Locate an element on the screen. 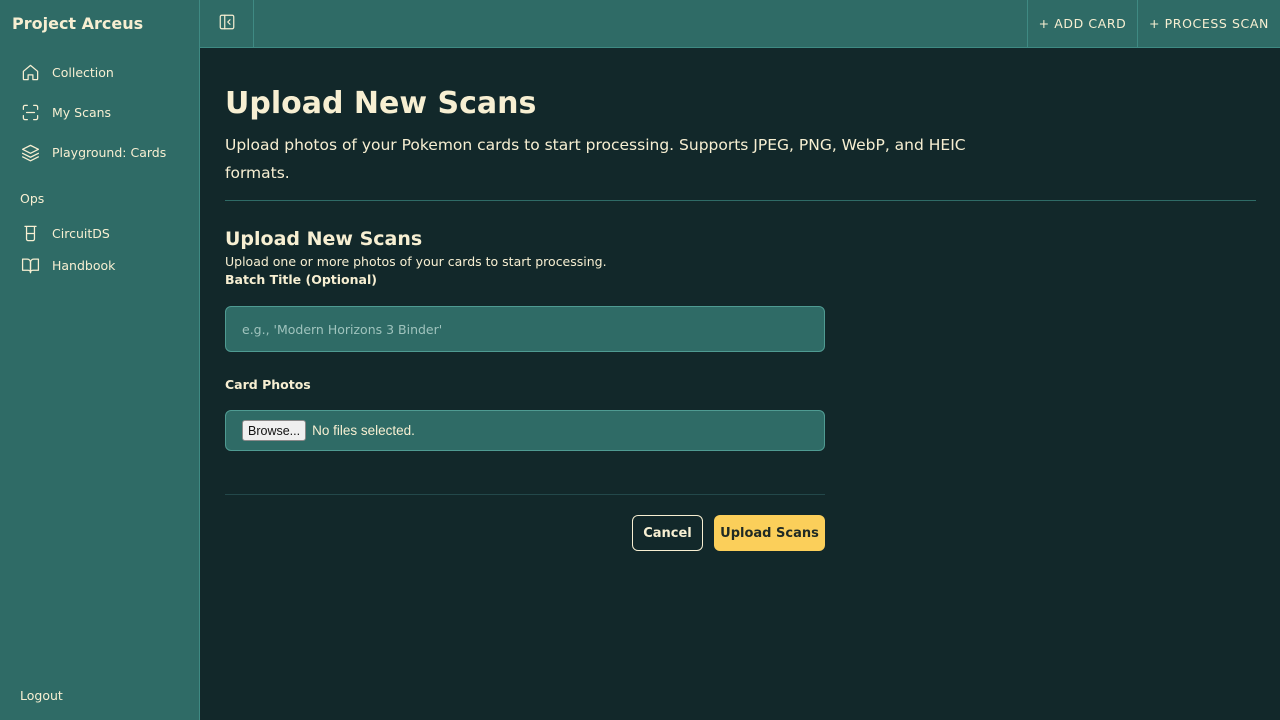  sidebar-collapse-icon is located at coordinates (227, 24).